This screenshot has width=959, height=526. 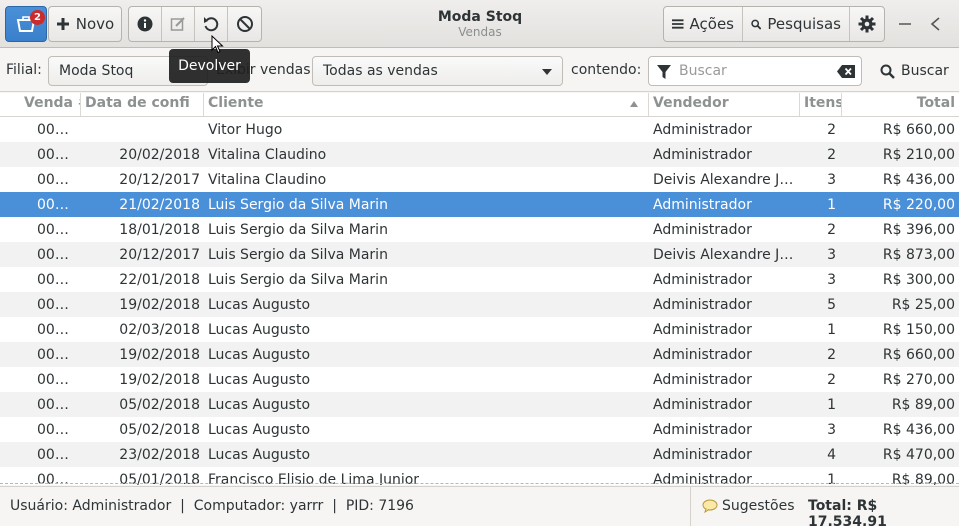 I want to click on minimize-button, so click(x=905, y=24).